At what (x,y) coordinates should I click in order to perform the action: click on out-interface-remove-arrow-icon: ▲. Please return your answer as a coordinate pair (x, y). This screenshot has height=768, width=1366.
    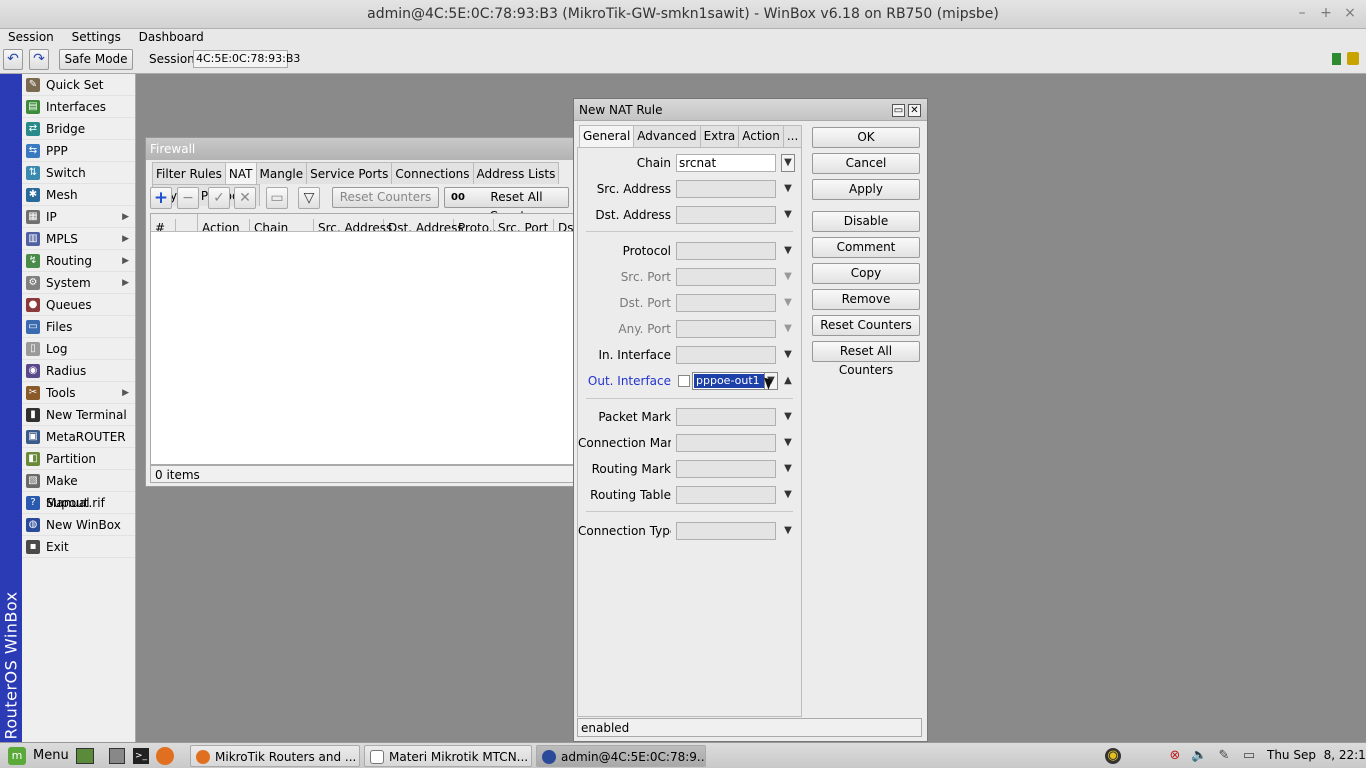
    Looking at the image, I should click on (788, 381).